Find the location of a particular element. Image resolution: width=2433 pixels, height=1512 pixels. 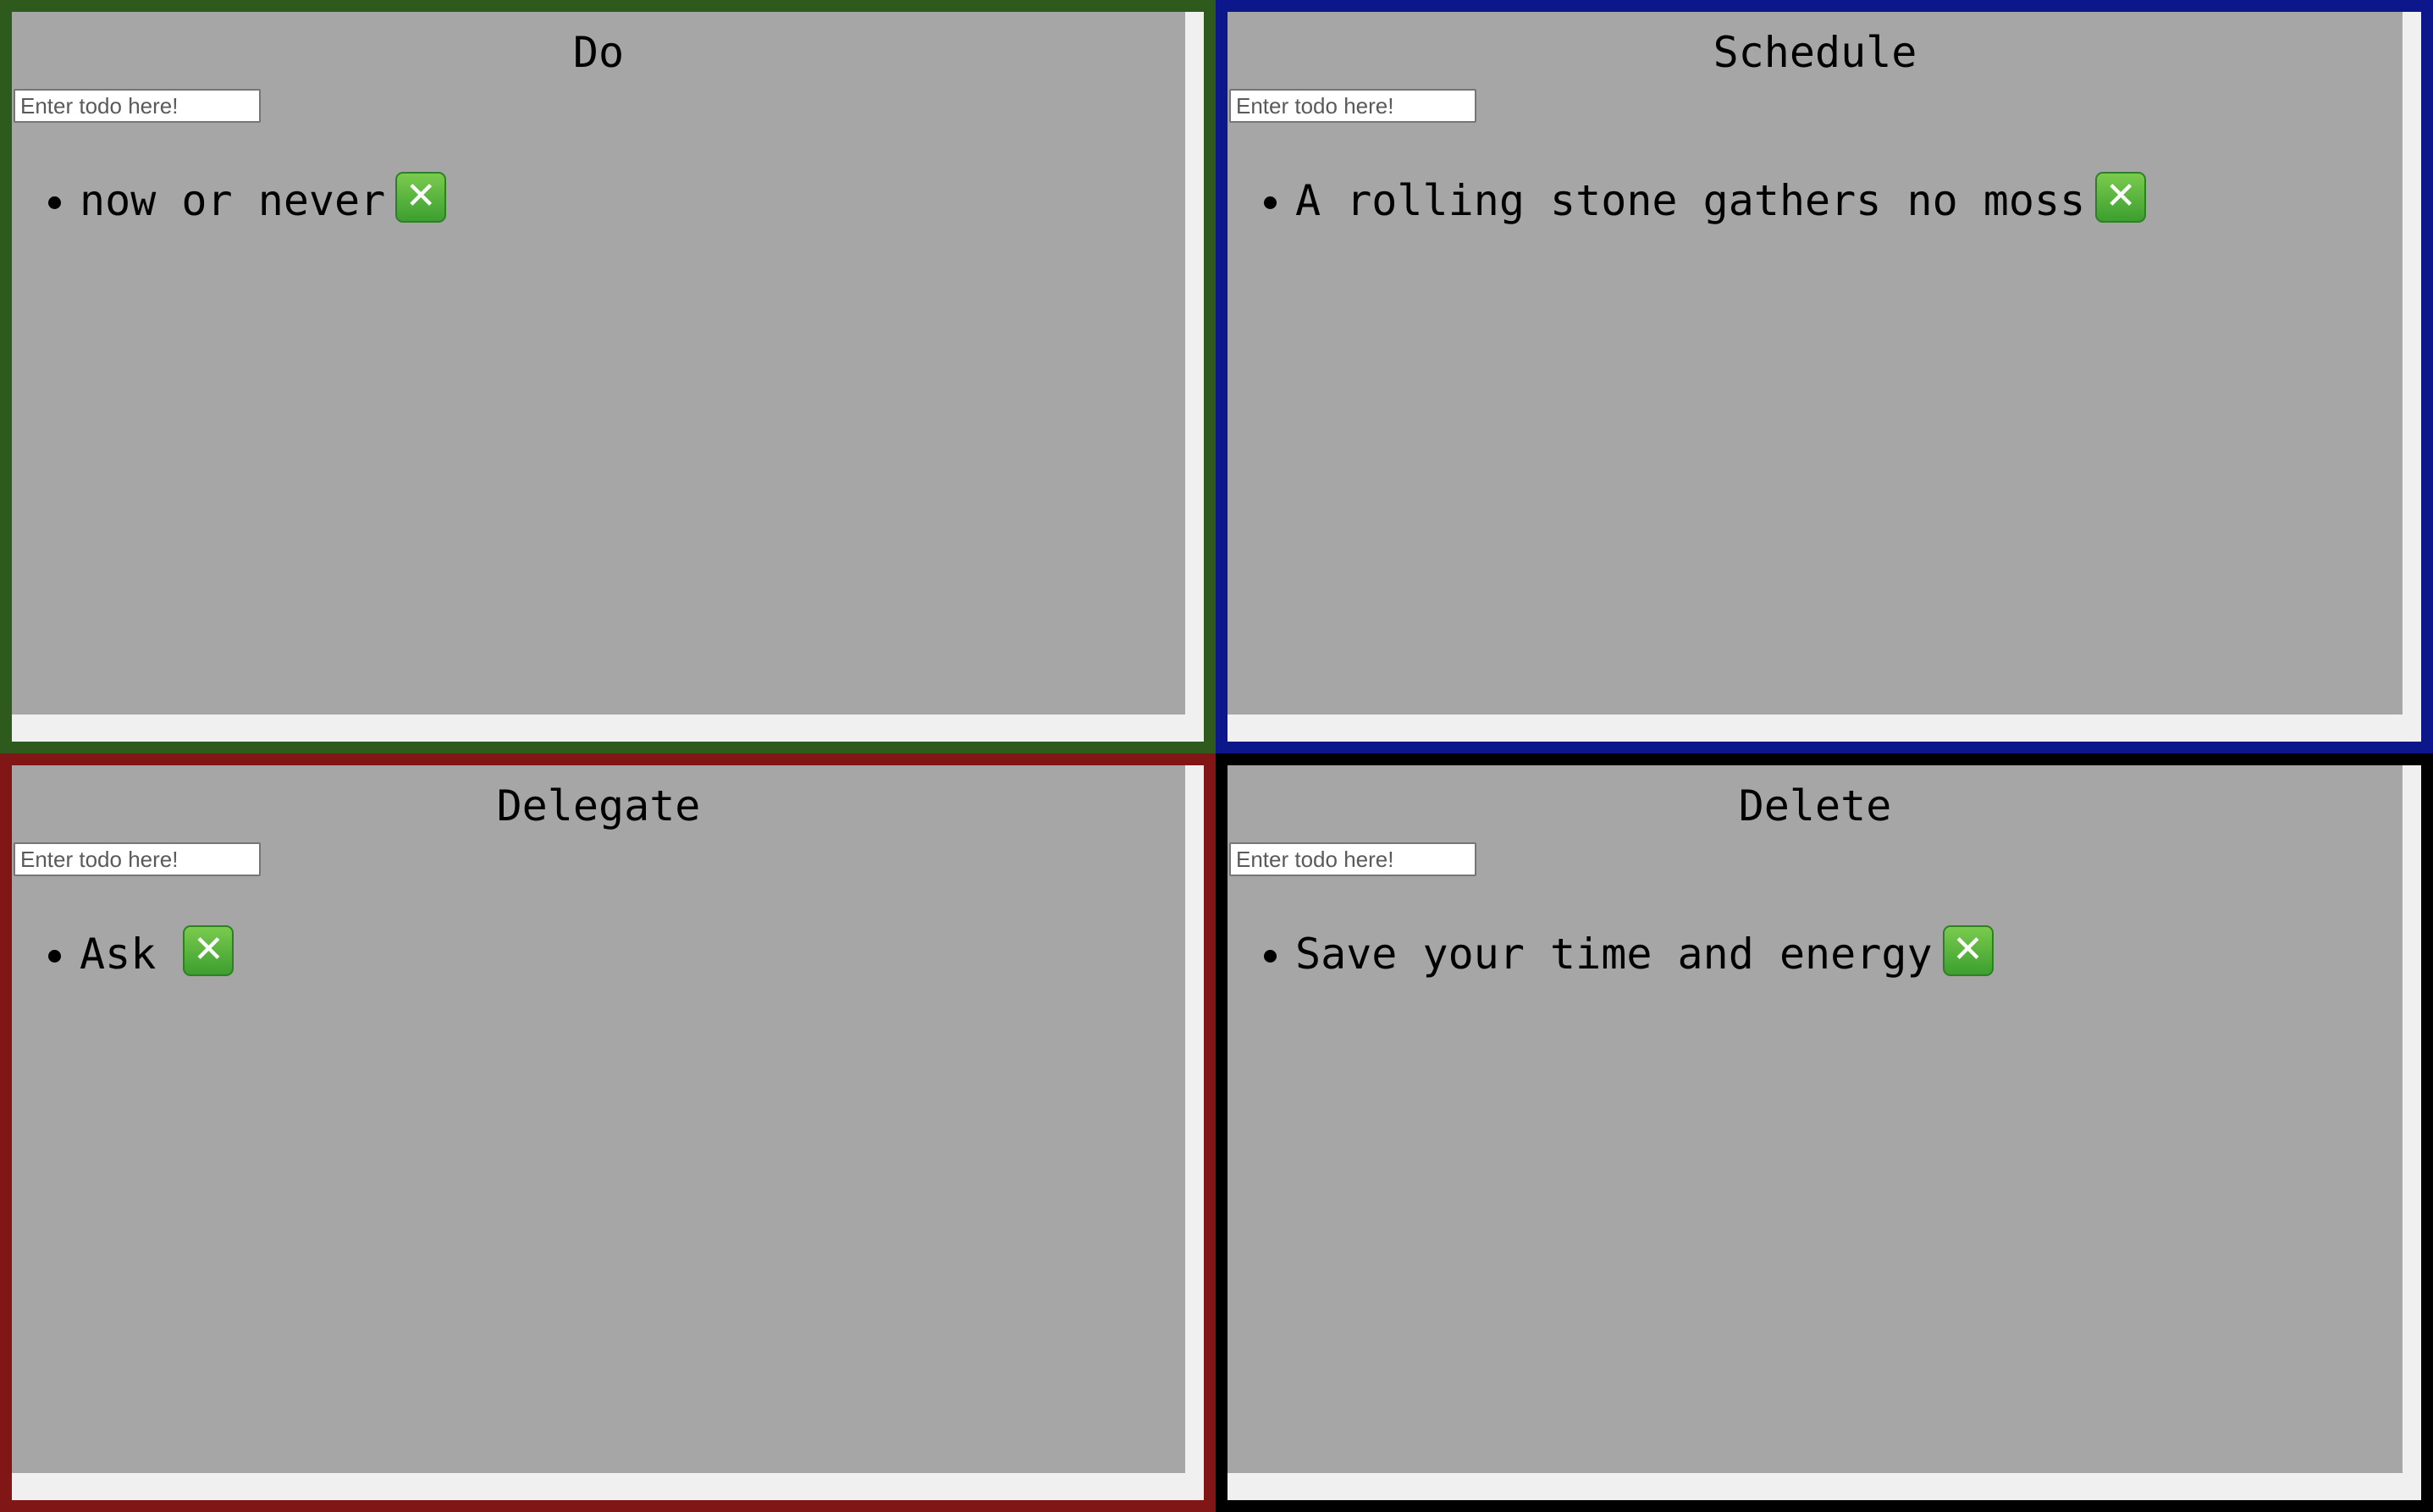

todo-list: A rolling stone gathers no moss✕ is located at coordinates (1687, 200).